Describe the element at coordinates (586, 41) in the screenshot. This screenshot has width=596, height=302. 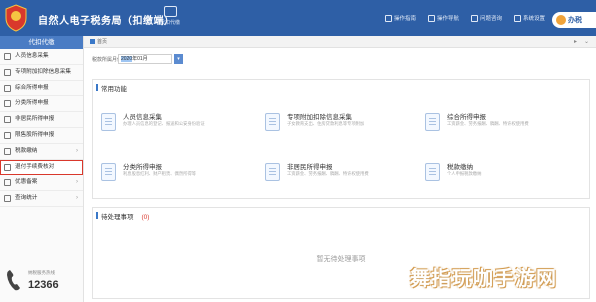
I see `tab-menu-icon: ⌄` at that location.